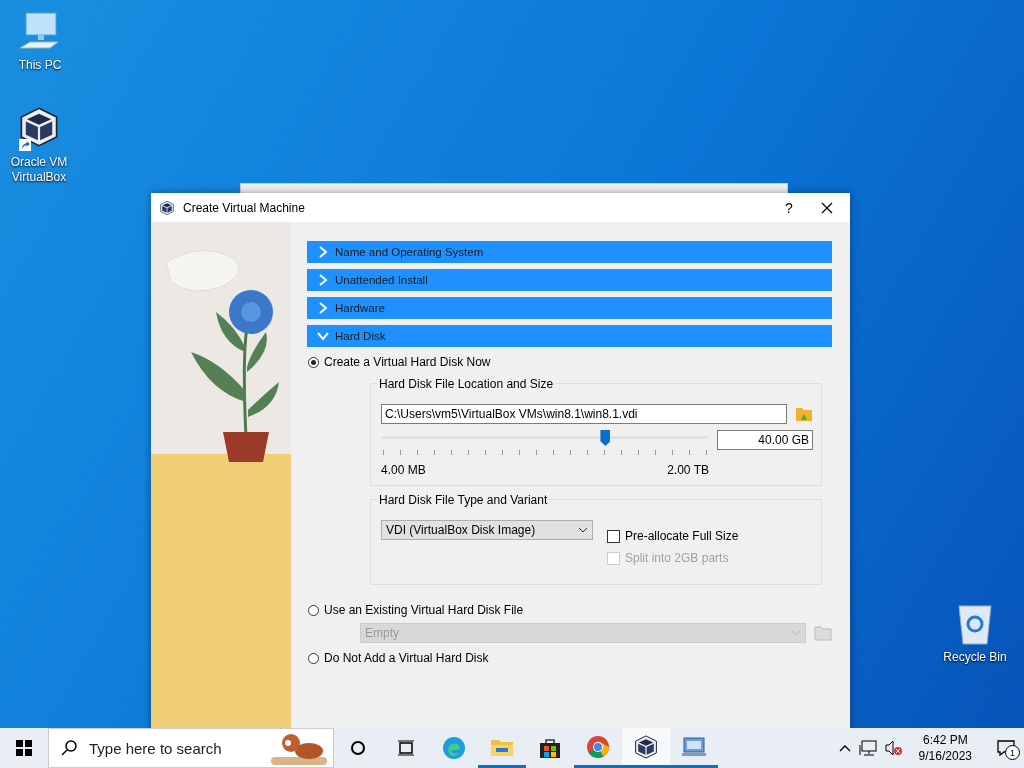 This screenshot has height=768, width=1024. I want to click on message-icon, so click(1006, 748).